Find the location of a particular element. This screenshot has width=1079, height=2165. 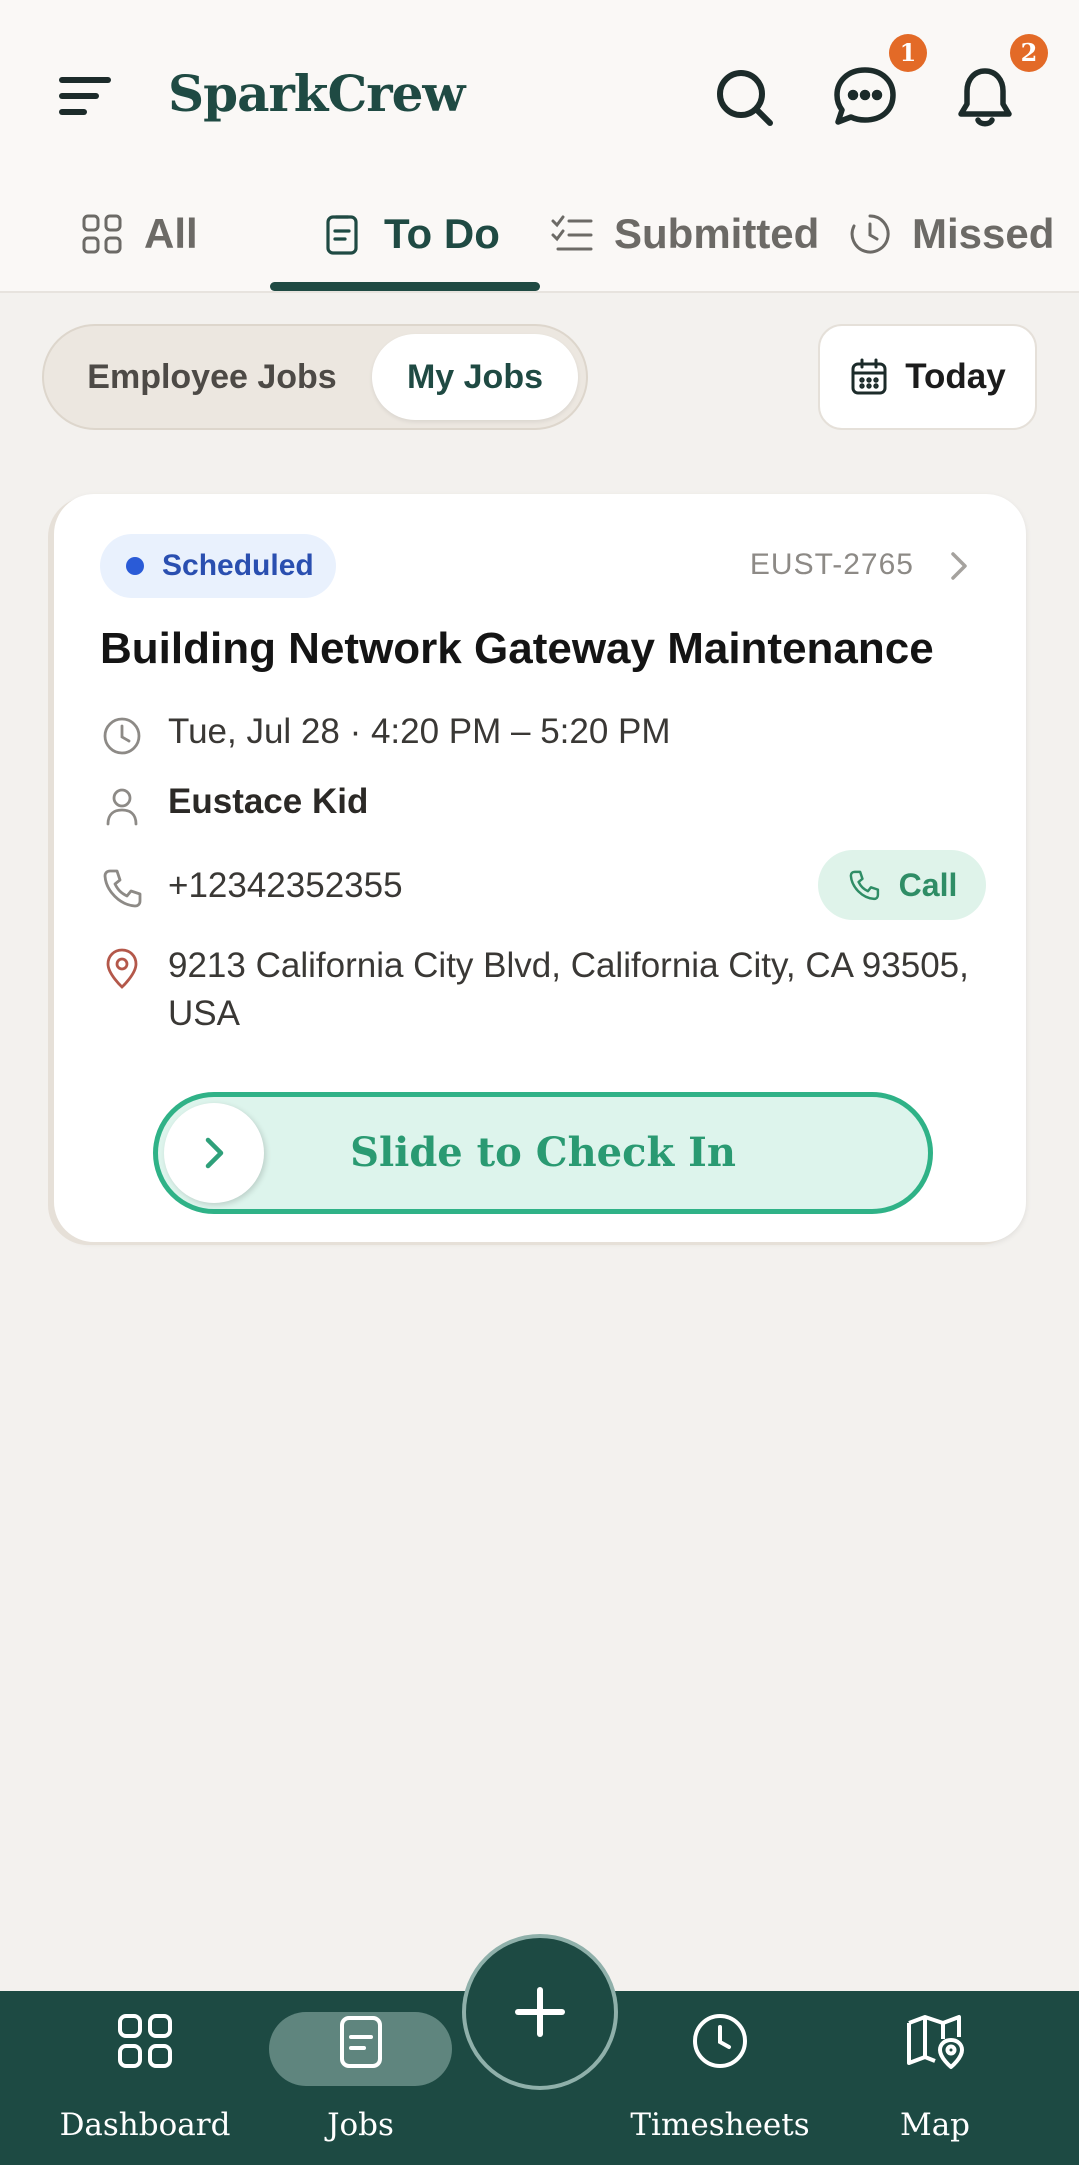

tab-missed: Missed is located at coordinates (951, 234).